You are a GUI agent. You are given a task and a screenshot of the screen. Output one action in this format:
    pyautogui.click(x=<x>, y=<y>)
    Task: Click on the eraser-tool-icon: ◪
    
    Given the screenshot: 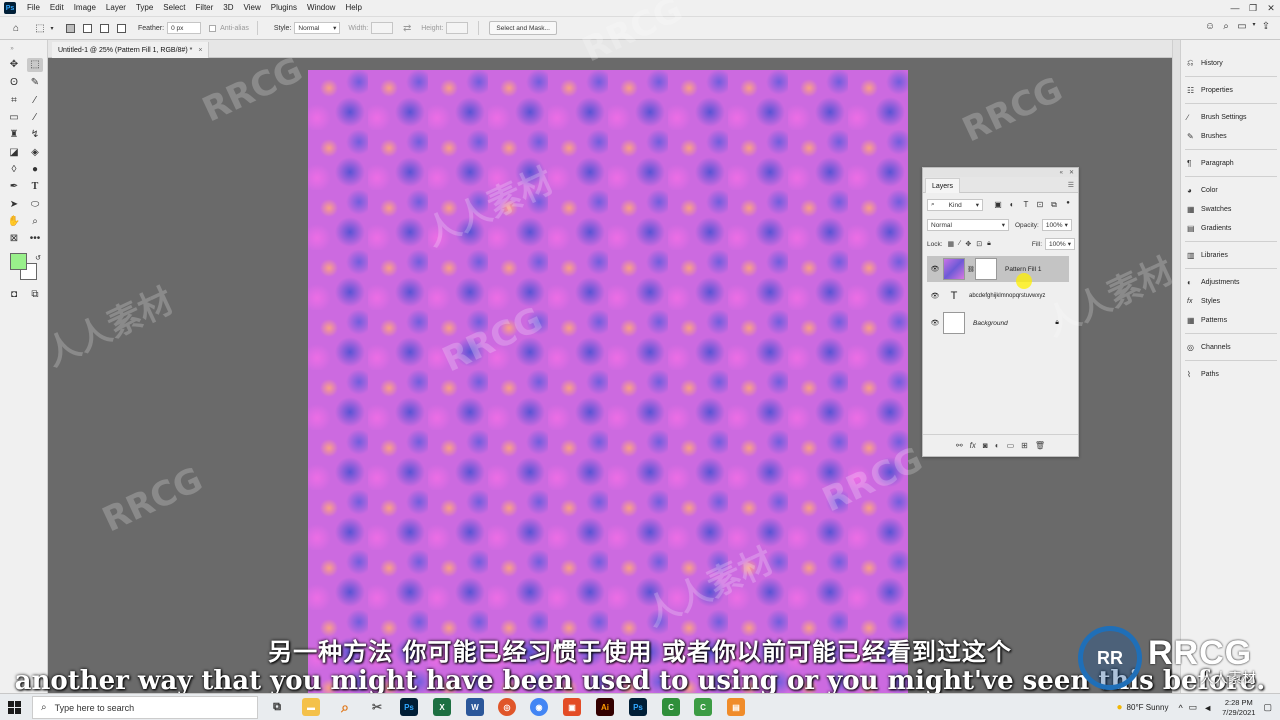 What is the action you would take?
    pyautogui.click(x=14, y=153)
    